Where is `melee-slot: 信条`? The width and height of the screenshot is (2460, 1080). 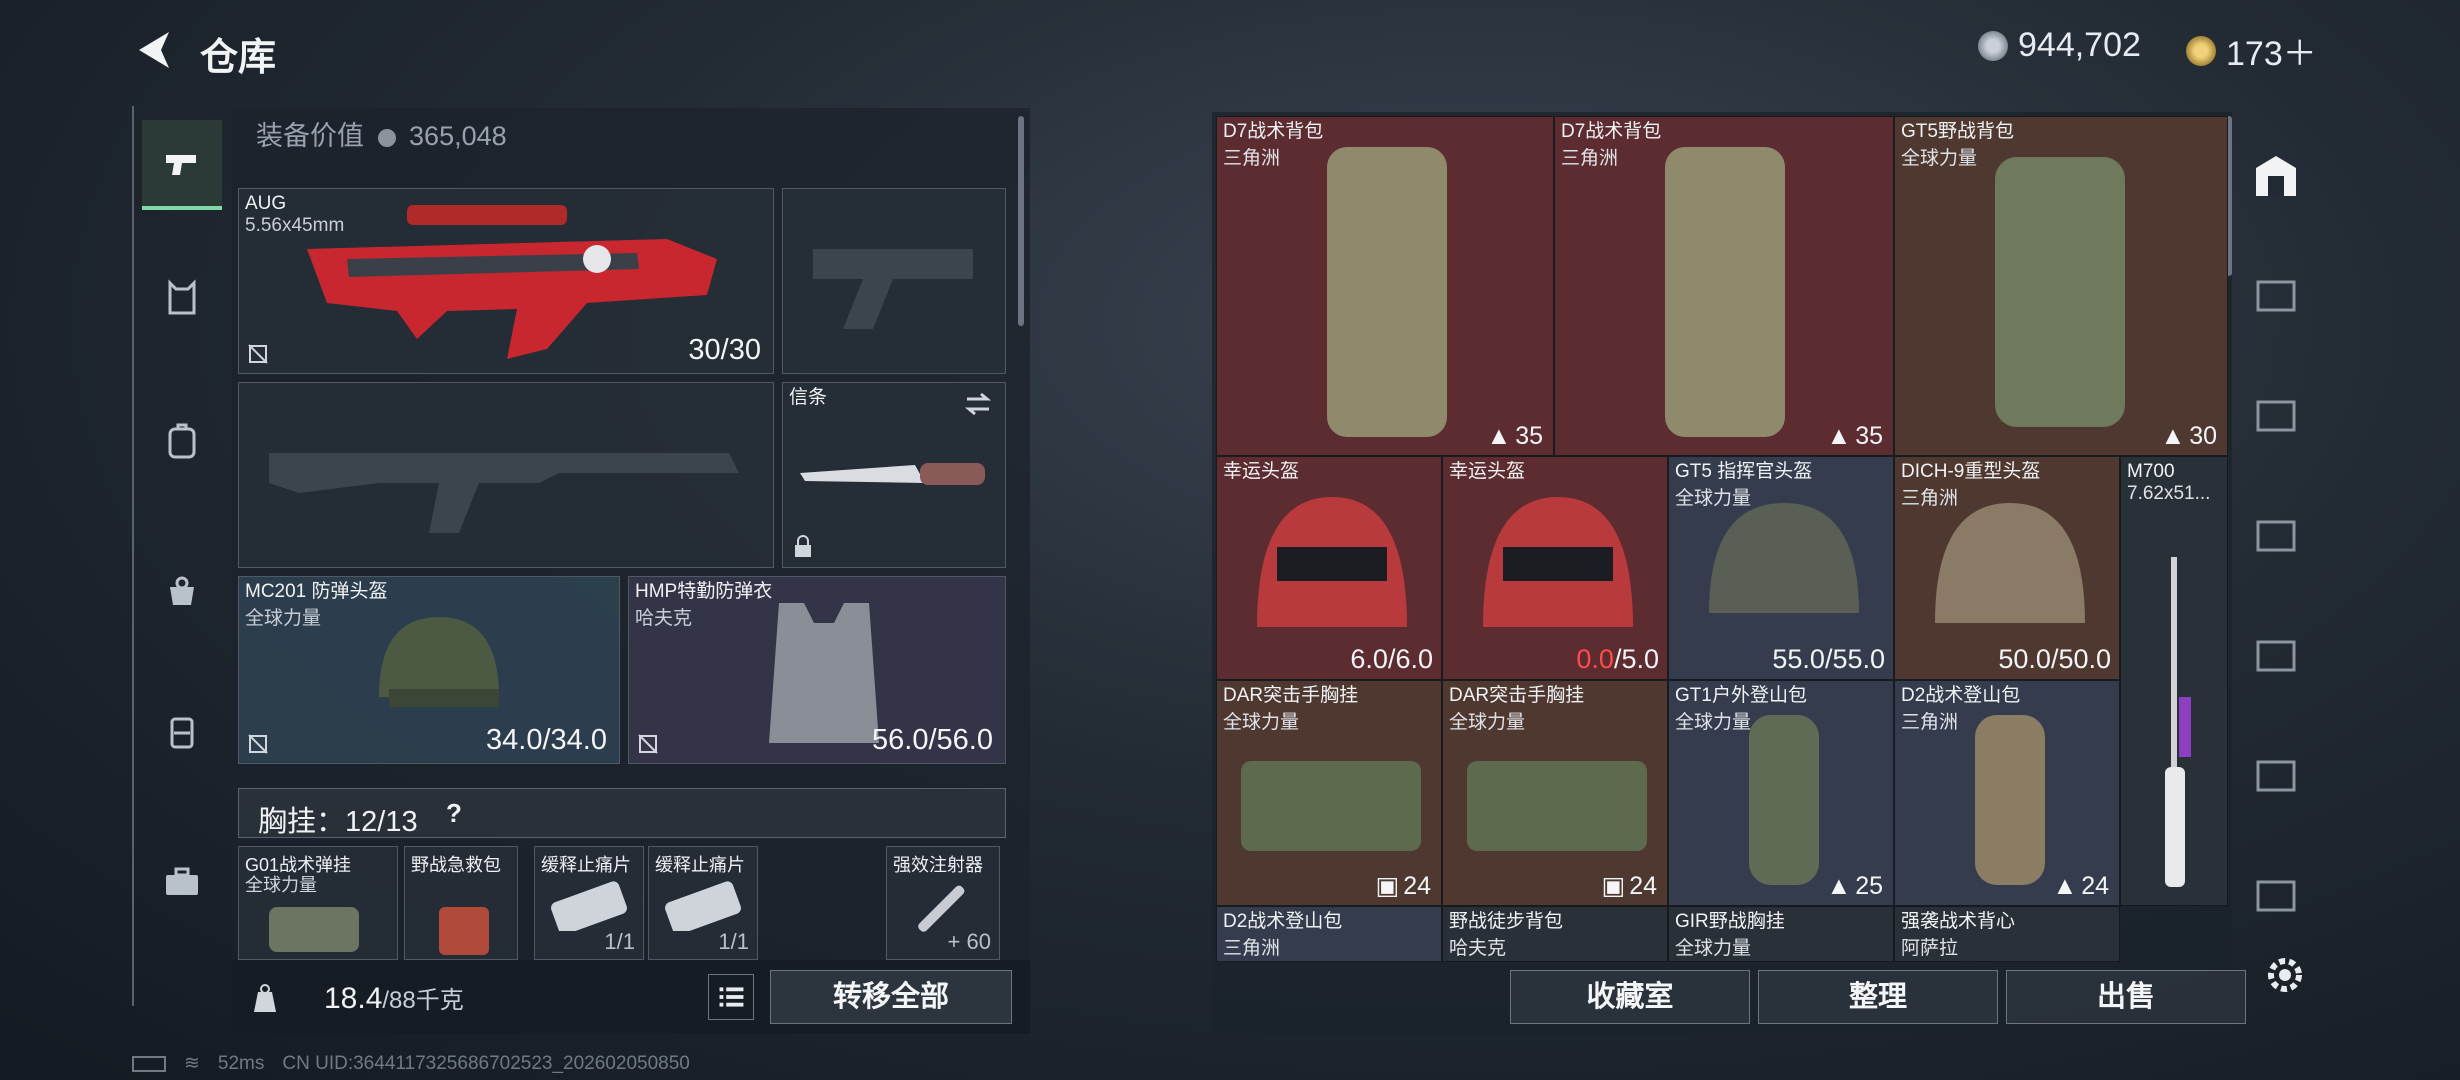
melee-slot: 信条 is located at coordinates (894, 475).